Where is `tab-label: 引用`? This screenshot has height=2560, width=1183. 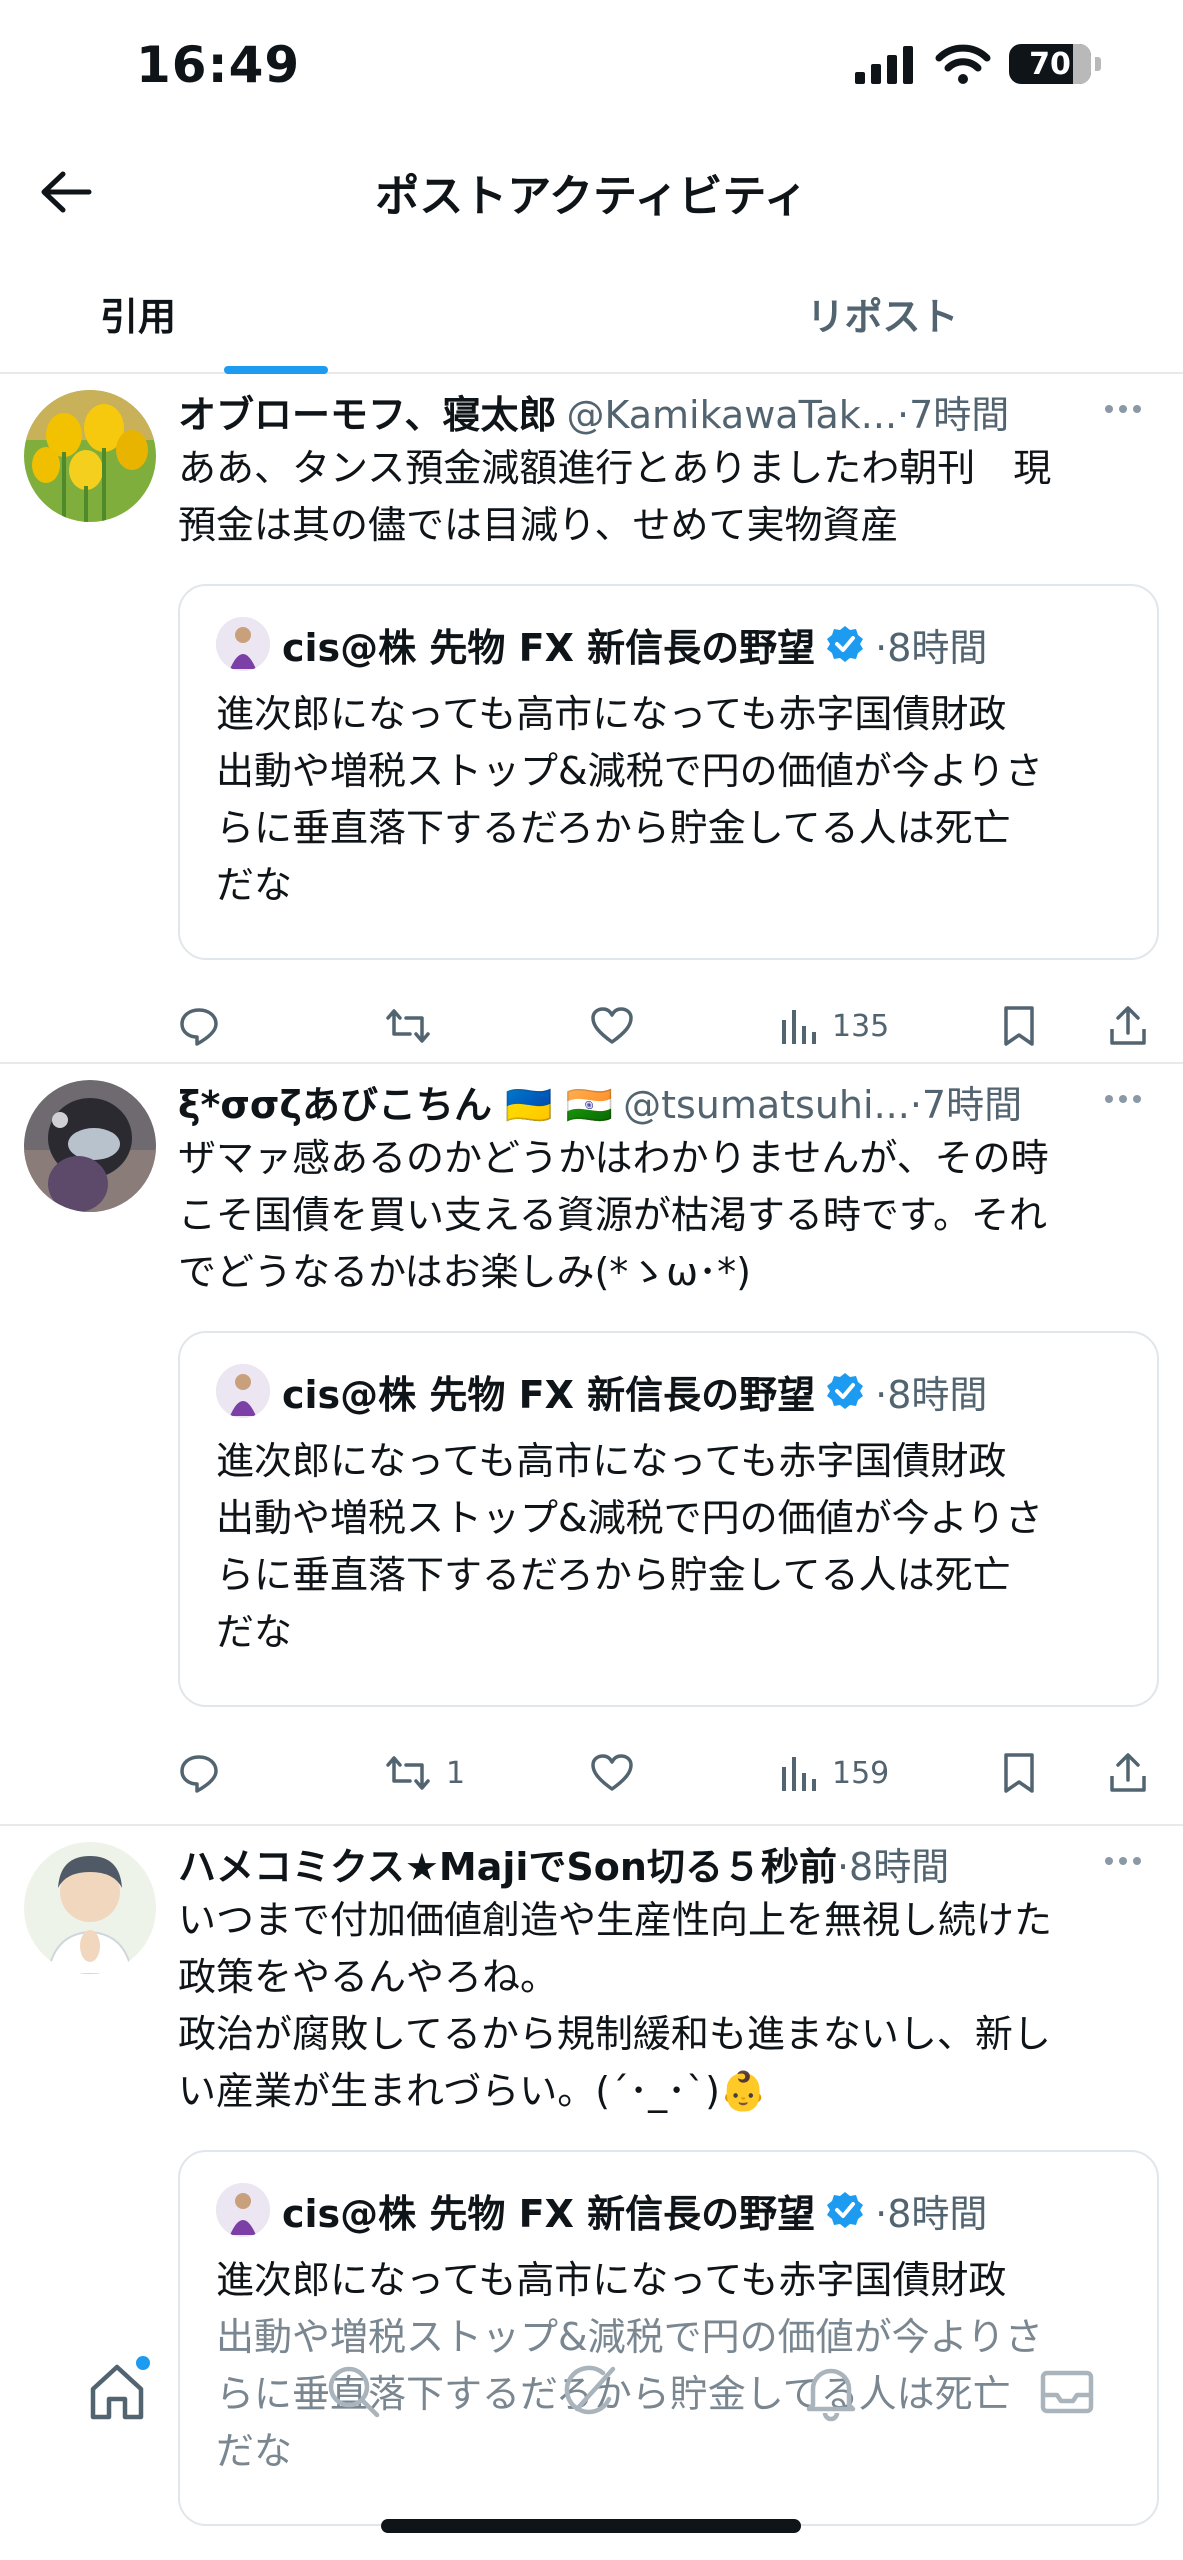 tab-label: 引用 is located at coordinates (137, 317).